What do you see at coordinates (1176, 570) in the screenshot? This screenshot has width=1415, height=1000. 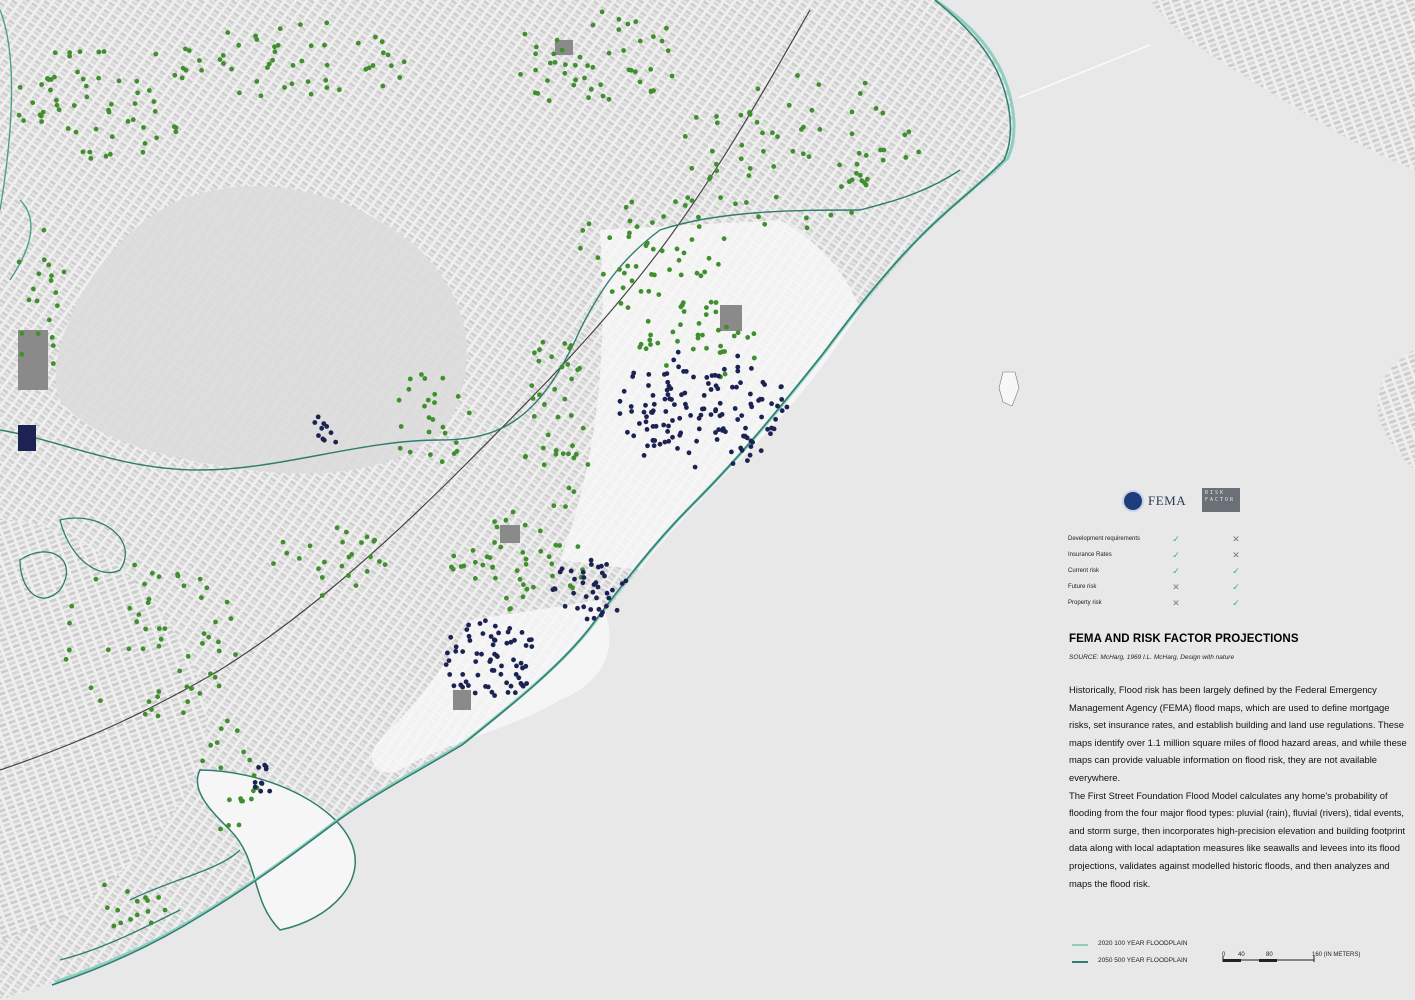 I see `check-icon: ✓` at bounding box center [1176, 570].